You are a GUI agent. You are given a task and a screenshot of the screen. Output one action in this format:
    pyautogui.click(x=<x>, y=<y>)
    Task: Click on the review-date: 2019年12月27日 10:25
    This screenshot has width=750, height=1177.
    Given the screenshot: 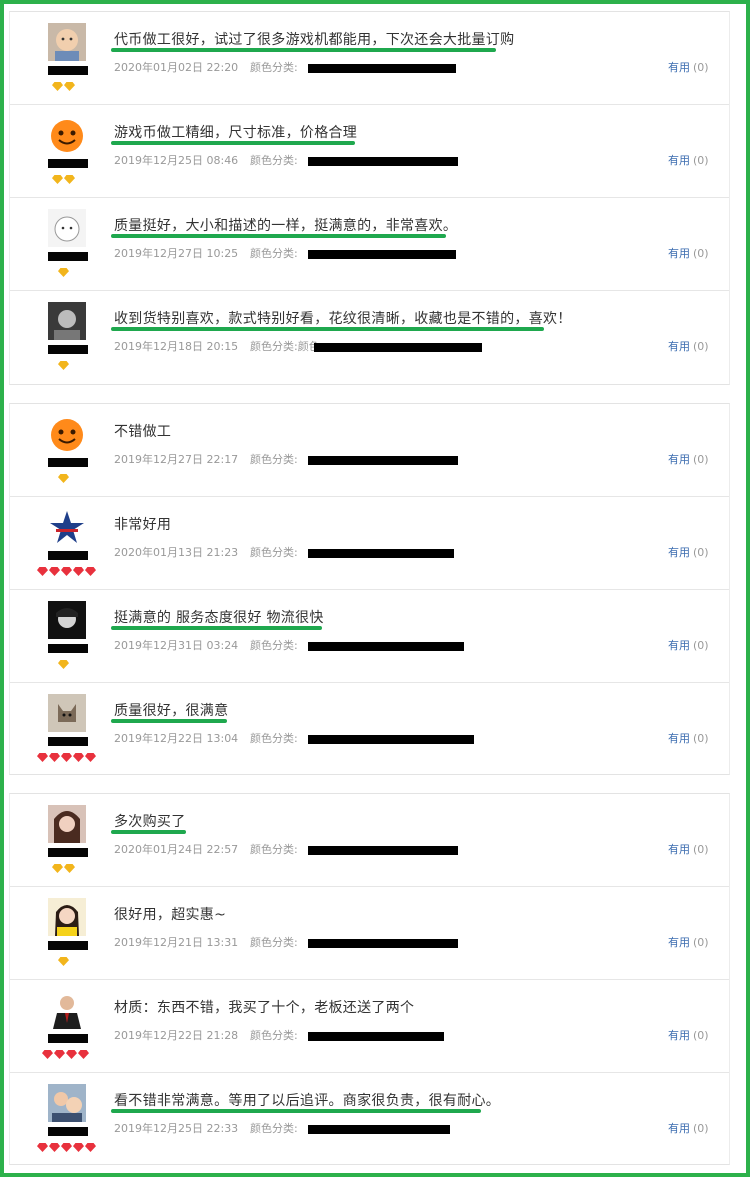 What is the action you would take?
    pyautogui.click(x=176, y=253)
    